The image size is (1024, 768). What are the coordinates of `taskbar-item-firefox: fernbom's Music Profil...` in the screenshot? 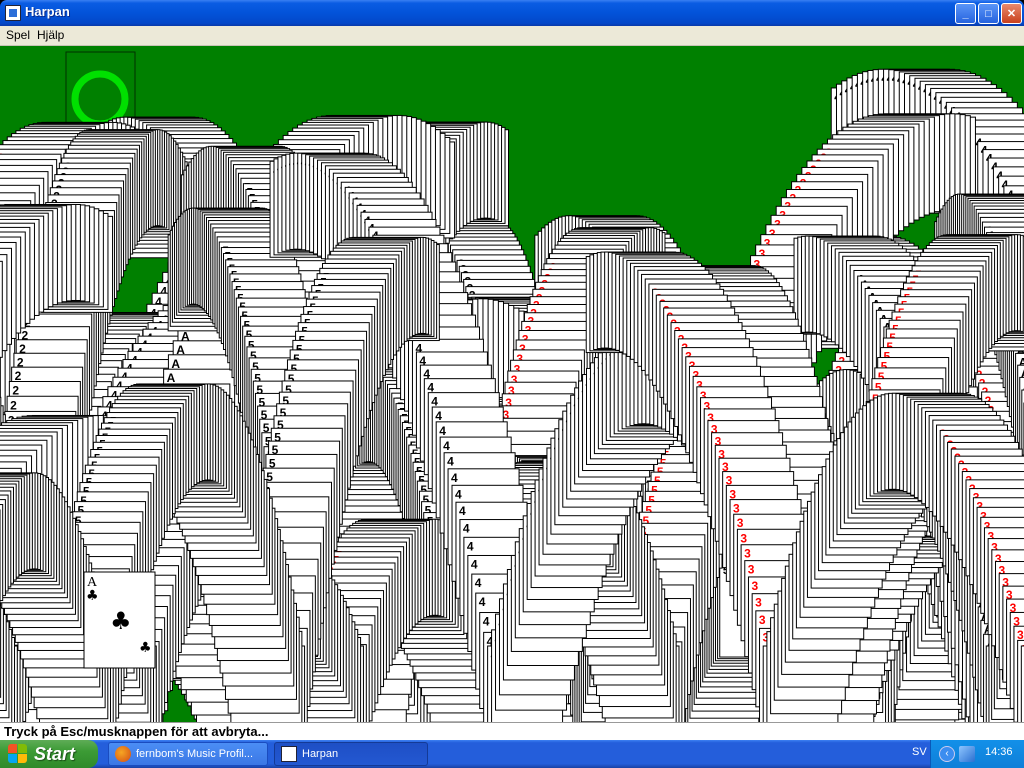 It's located at (188, 754).